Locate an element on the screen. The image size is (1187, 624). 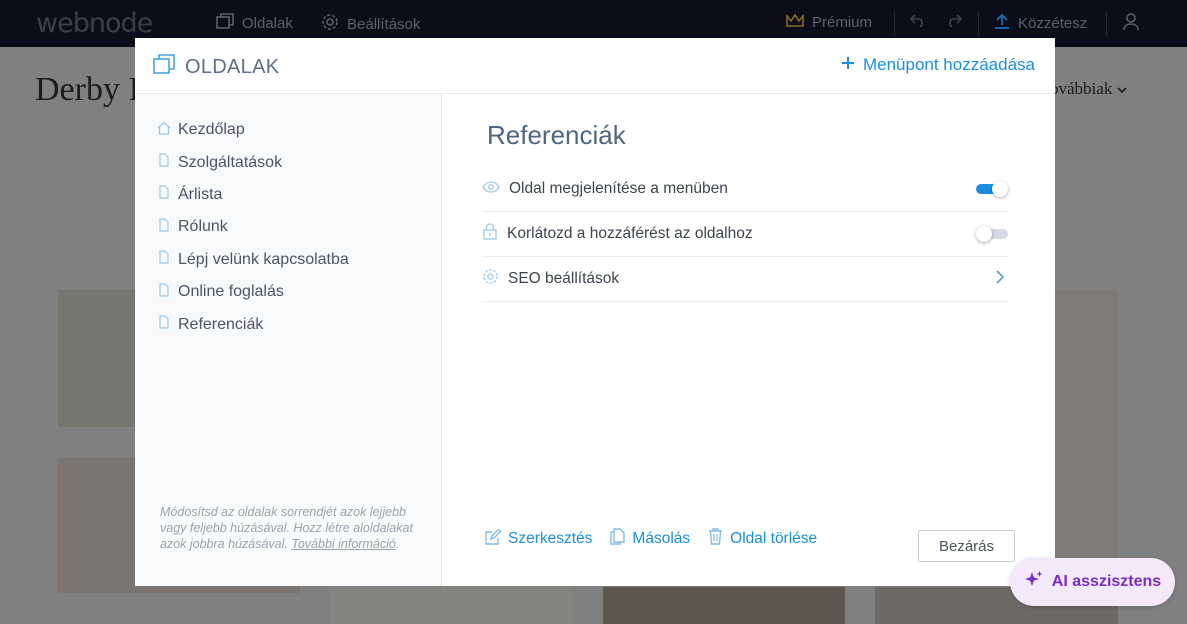
undo-button is located at coordinates (917, 22).